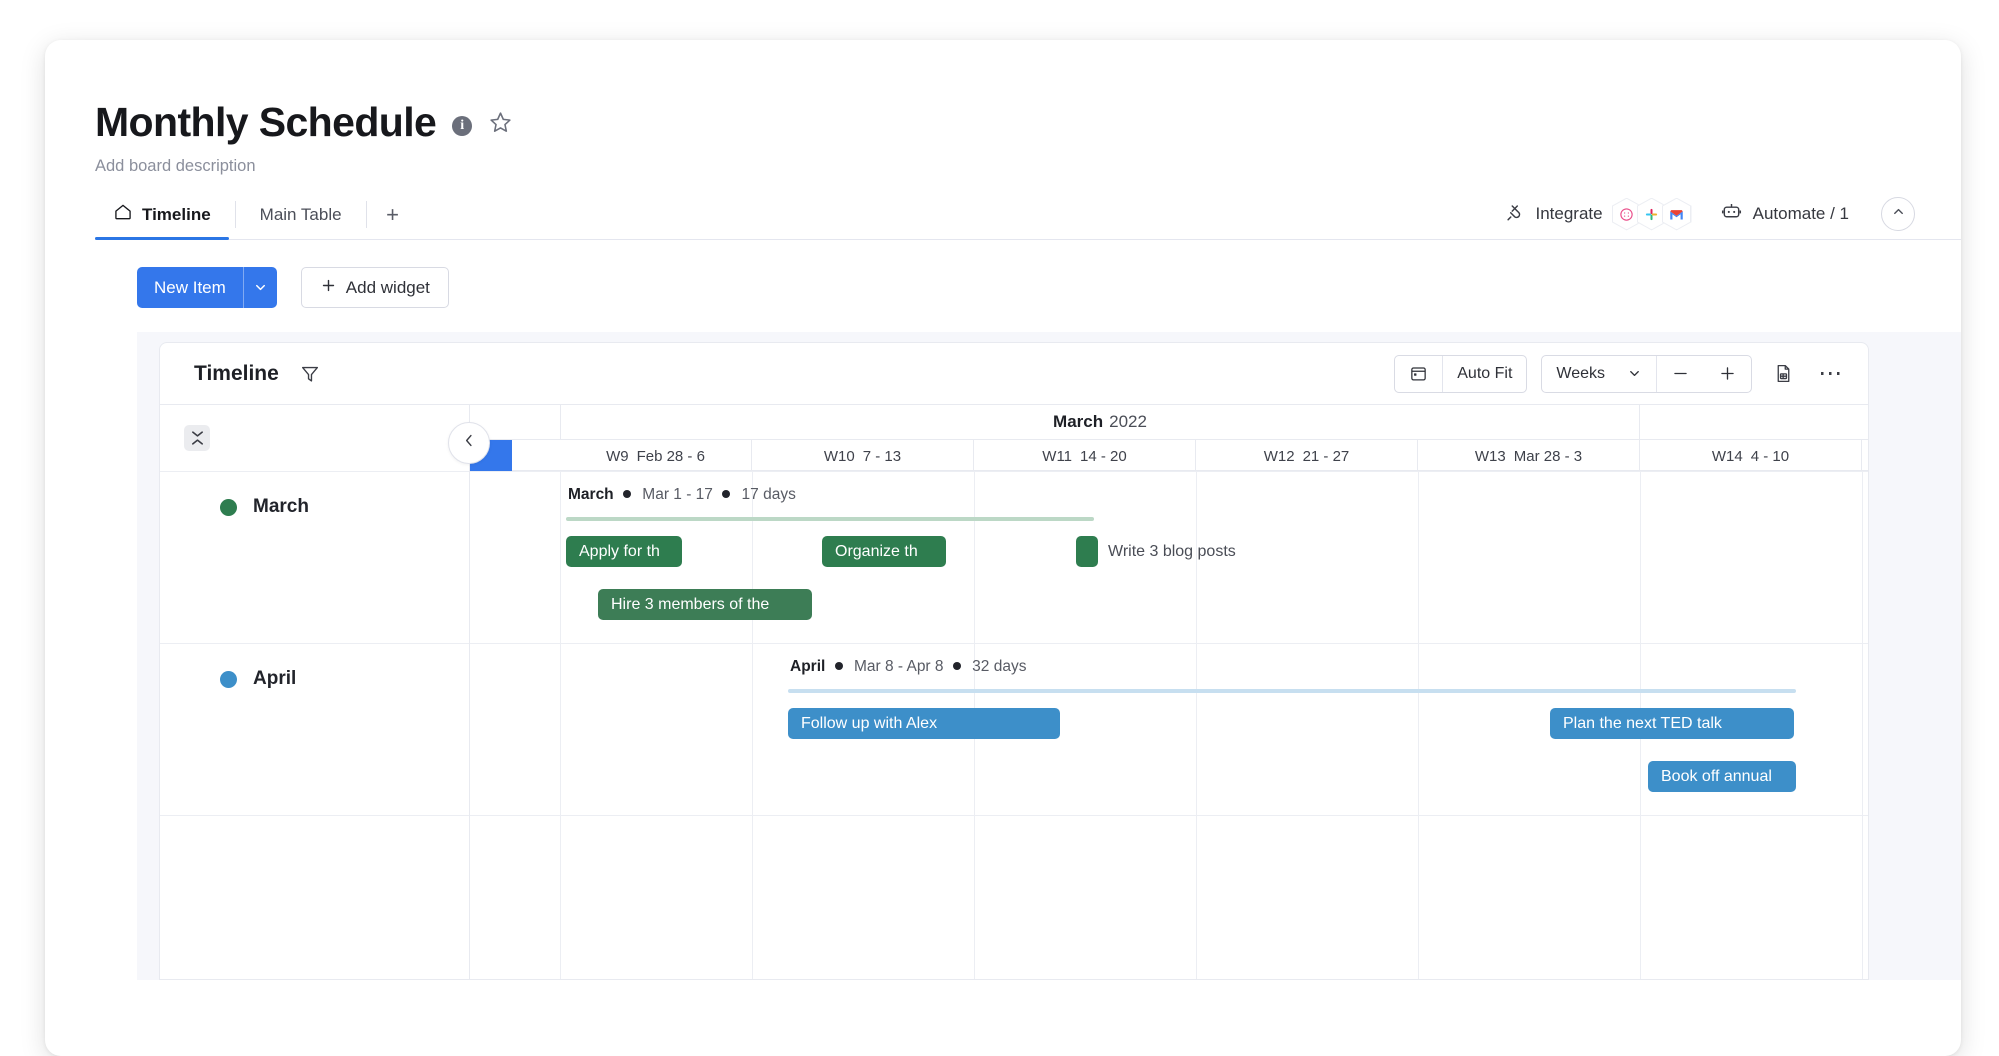 The height and width of the screenshot is (1056, 1999). I want to click on timeline-left-header, so click(325, 438).